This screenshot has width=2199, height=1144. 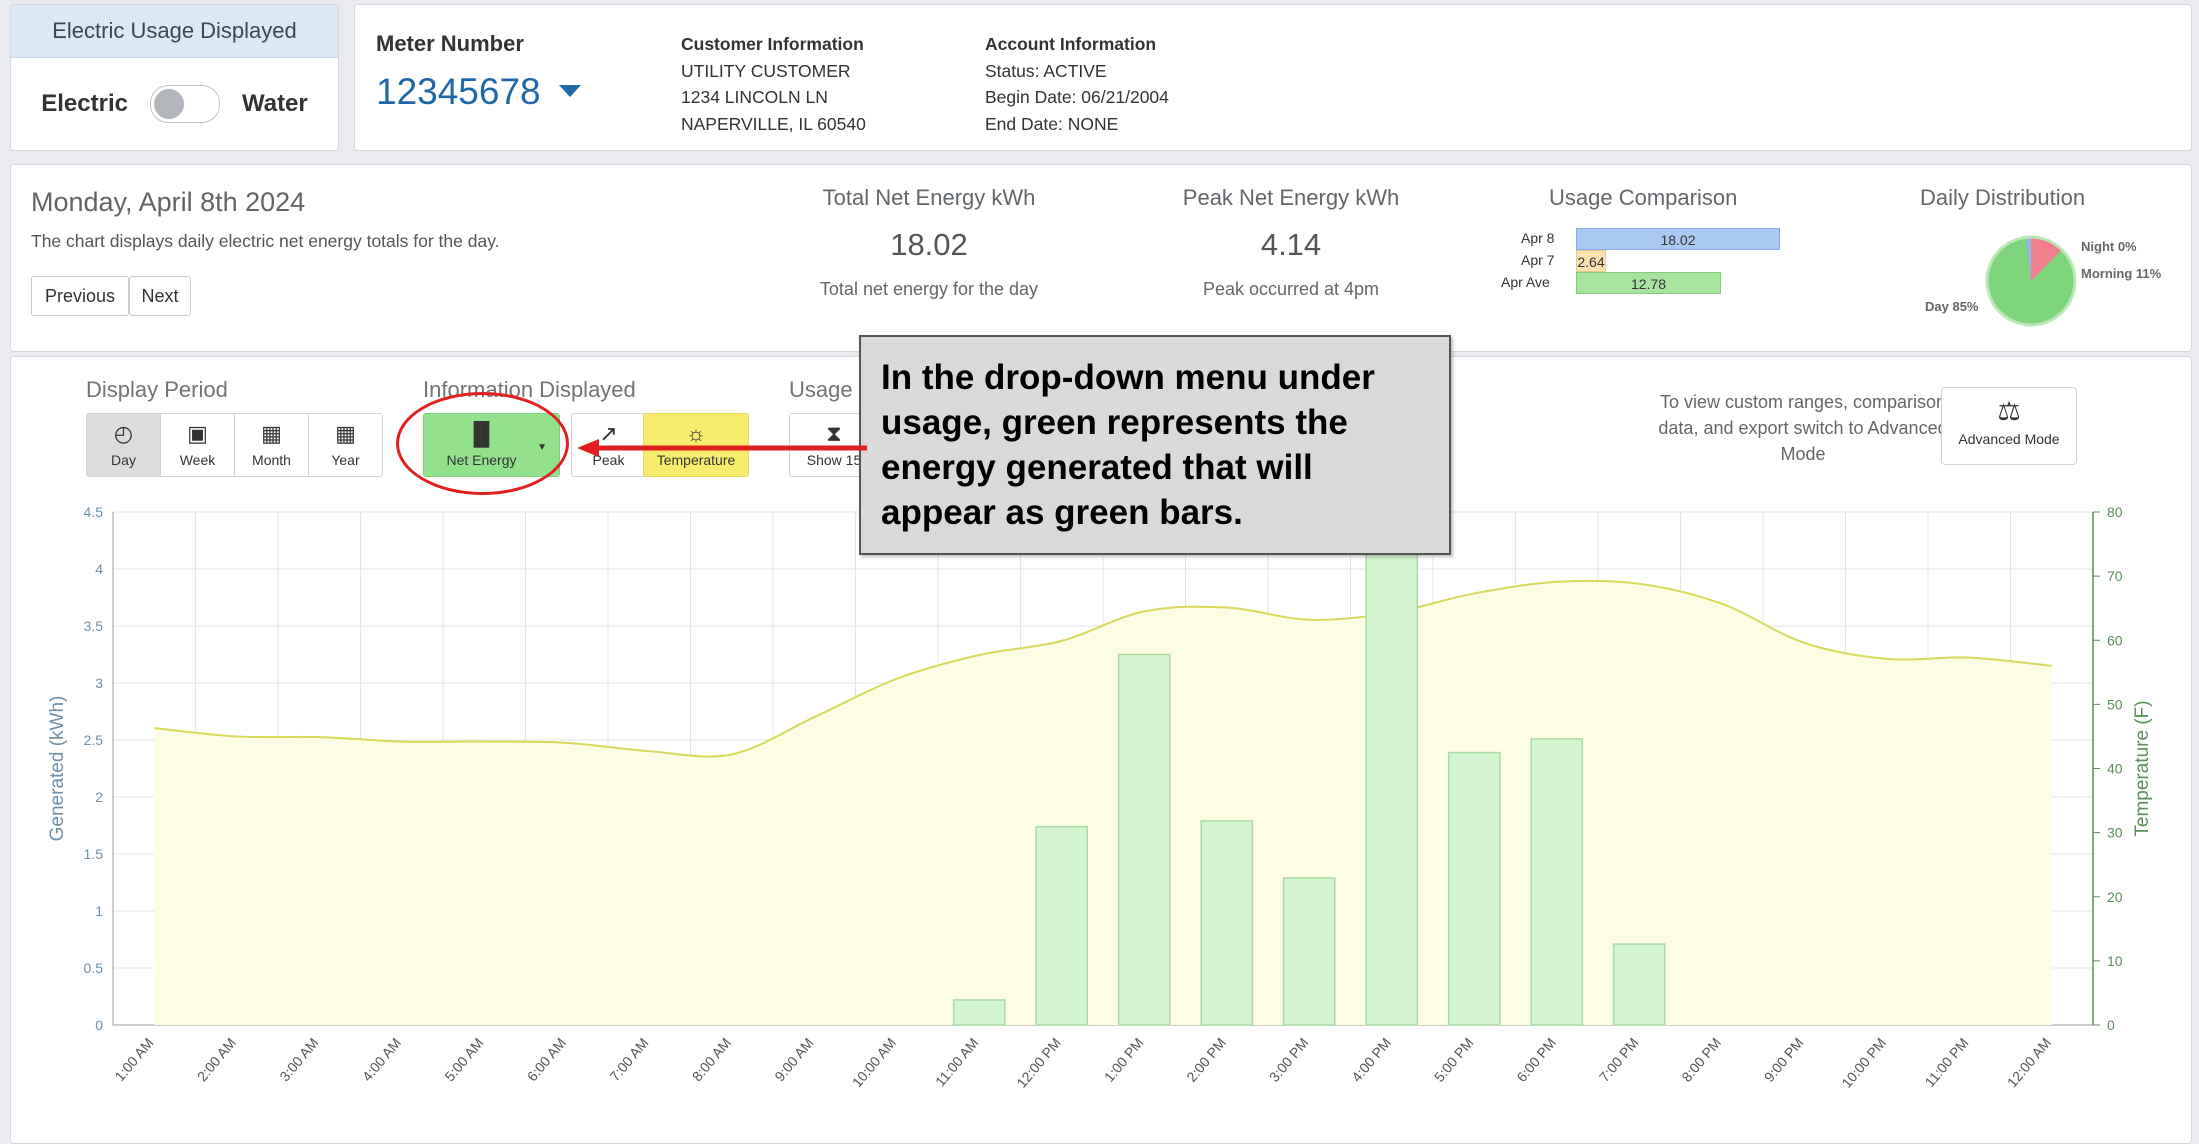 I want to click on x-tick-label: 5:00 AM, so click(x=463, y=1060).